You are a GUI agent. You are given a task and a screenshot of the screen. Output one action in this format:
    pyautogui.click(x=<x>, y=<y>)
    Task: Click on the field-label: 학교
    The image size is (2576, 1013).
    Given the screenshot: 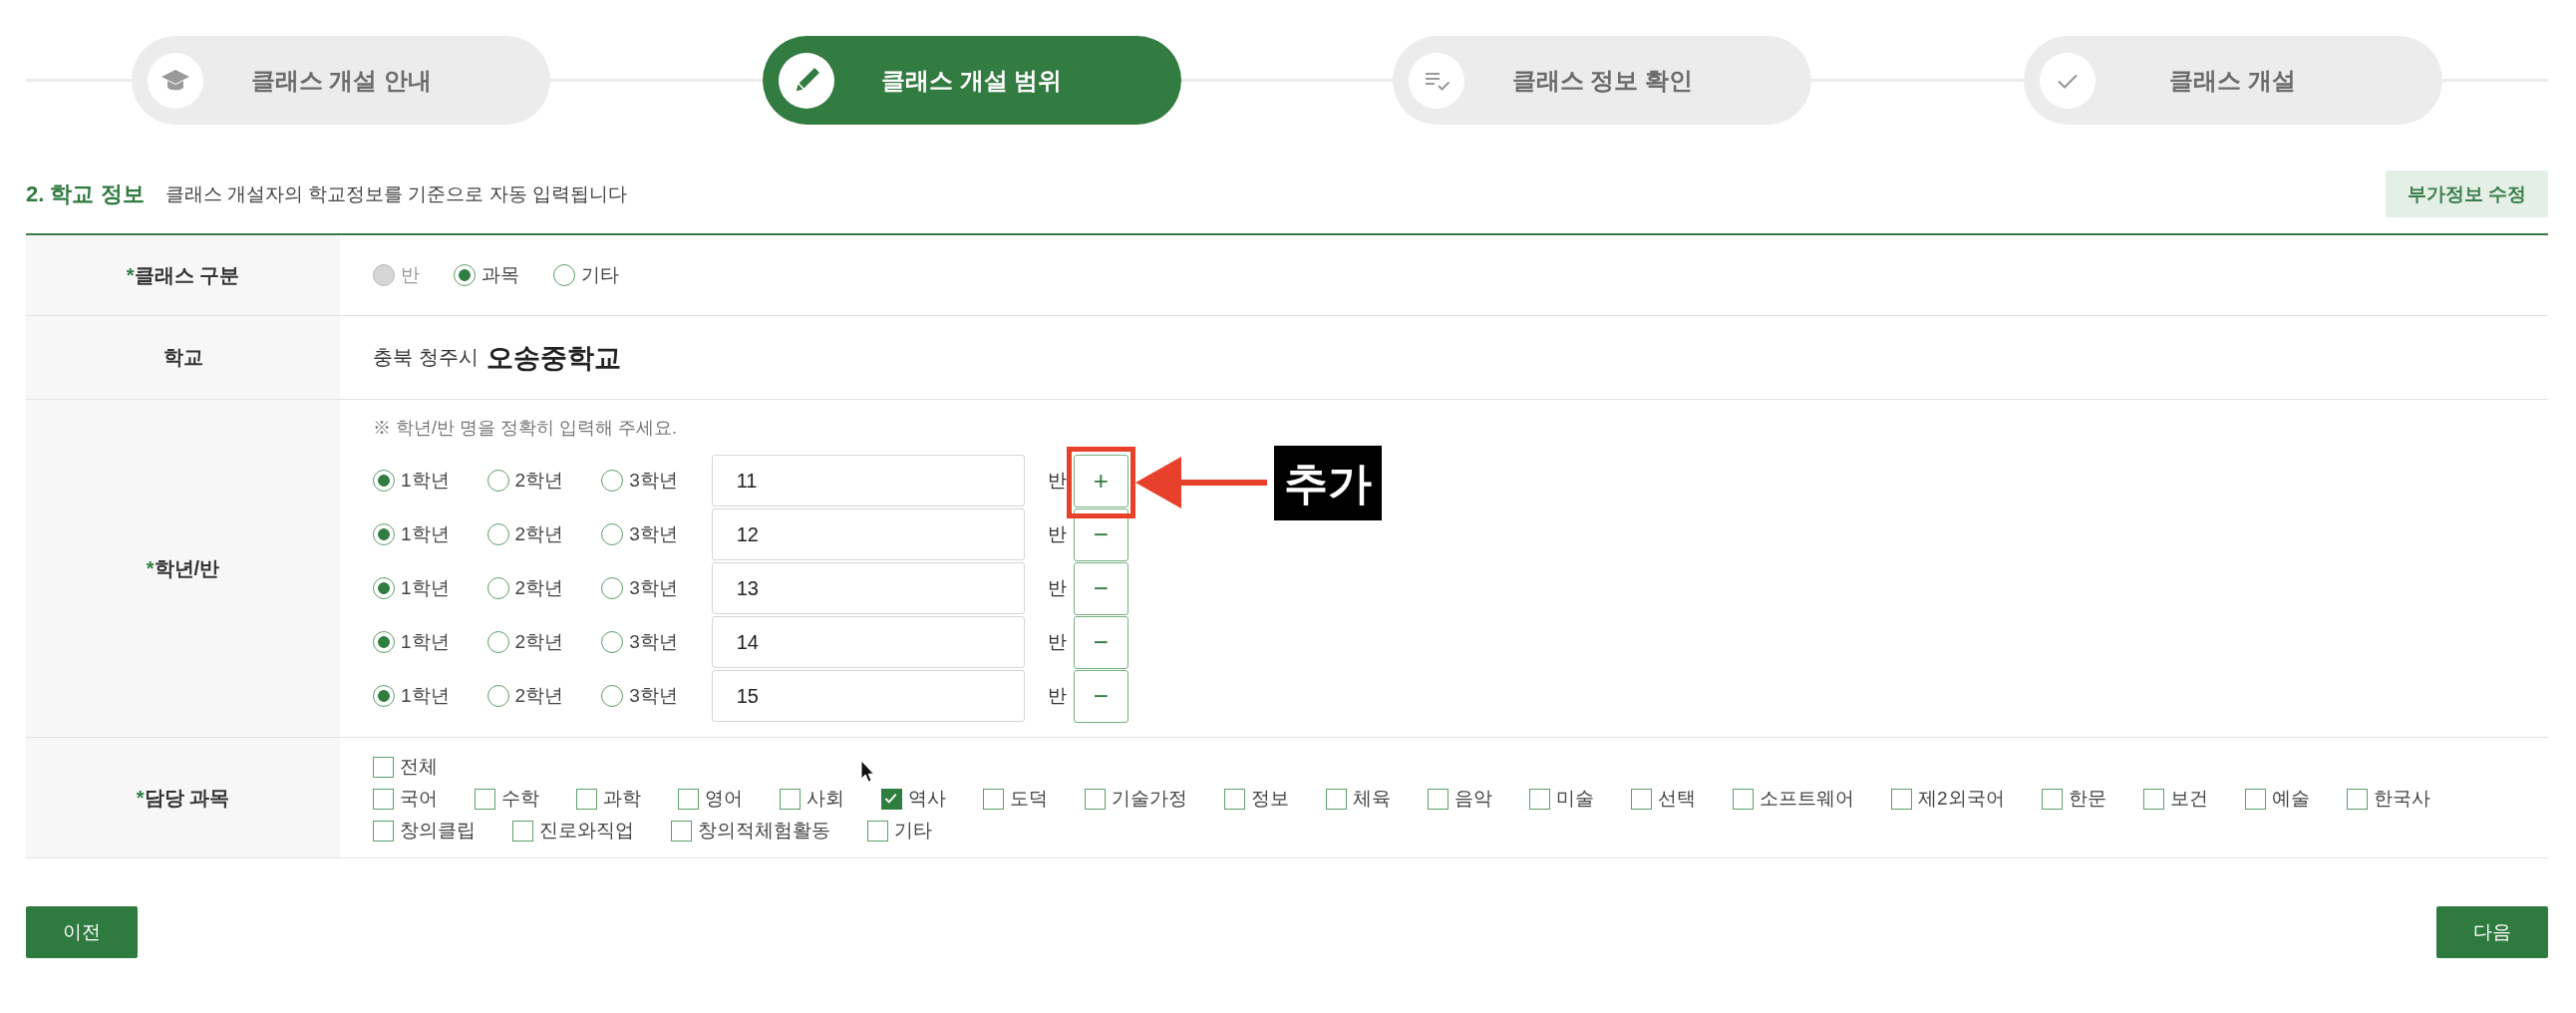 What is the action you would take?
    pyautogui.click(x=182, y=358)
    